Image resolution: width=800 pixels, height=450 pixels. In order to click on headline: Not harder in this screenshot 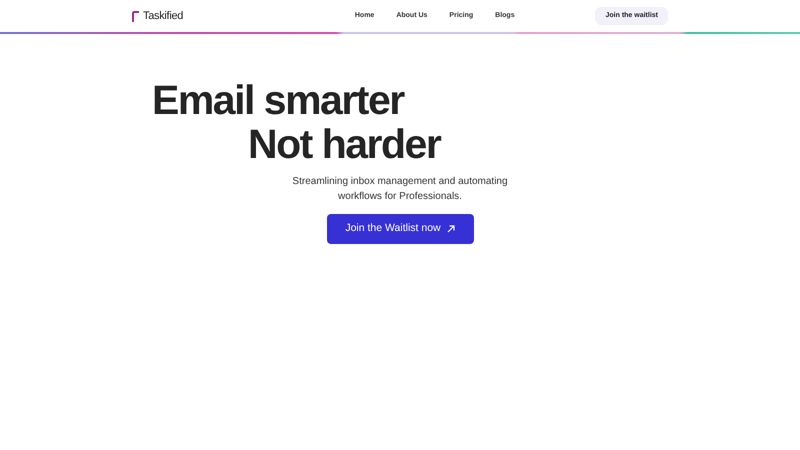, I will do `click(345, 144)`.